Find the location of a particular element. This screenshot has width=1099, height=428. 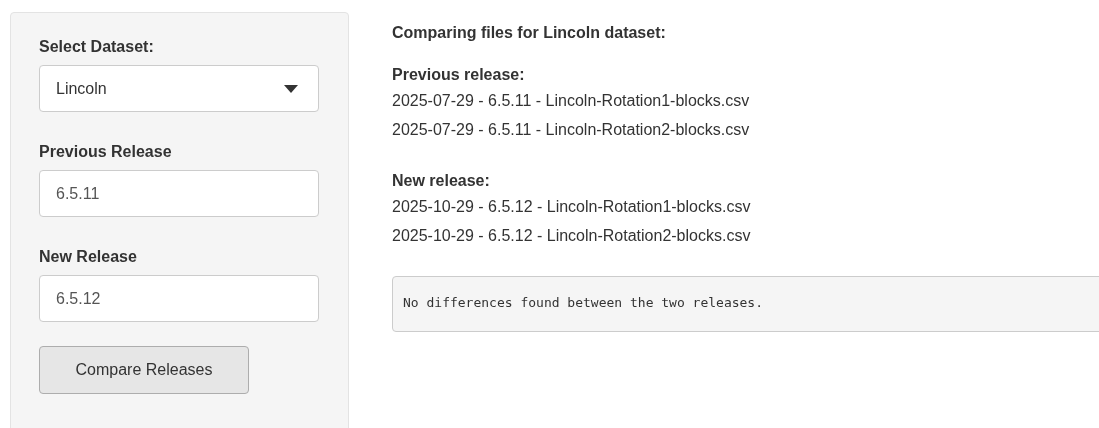

input-field: 6.5.11 is located at coordinates (179, 193).